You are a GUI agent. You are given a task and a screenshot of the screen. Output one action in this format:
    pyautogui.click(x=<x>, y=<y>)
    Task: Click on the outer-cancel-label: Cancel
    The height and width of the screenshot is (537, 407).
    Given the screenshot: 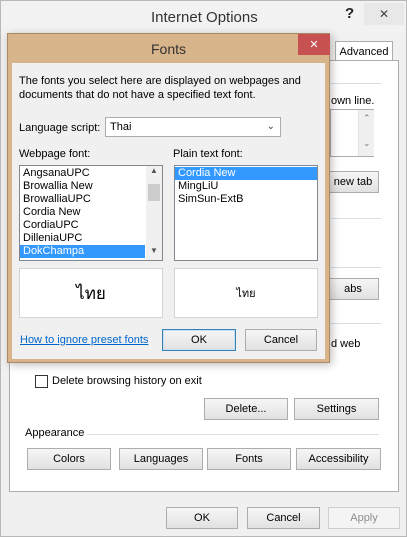 What is the action you would take?
    pyautogui.click(x=283, y=518)
    